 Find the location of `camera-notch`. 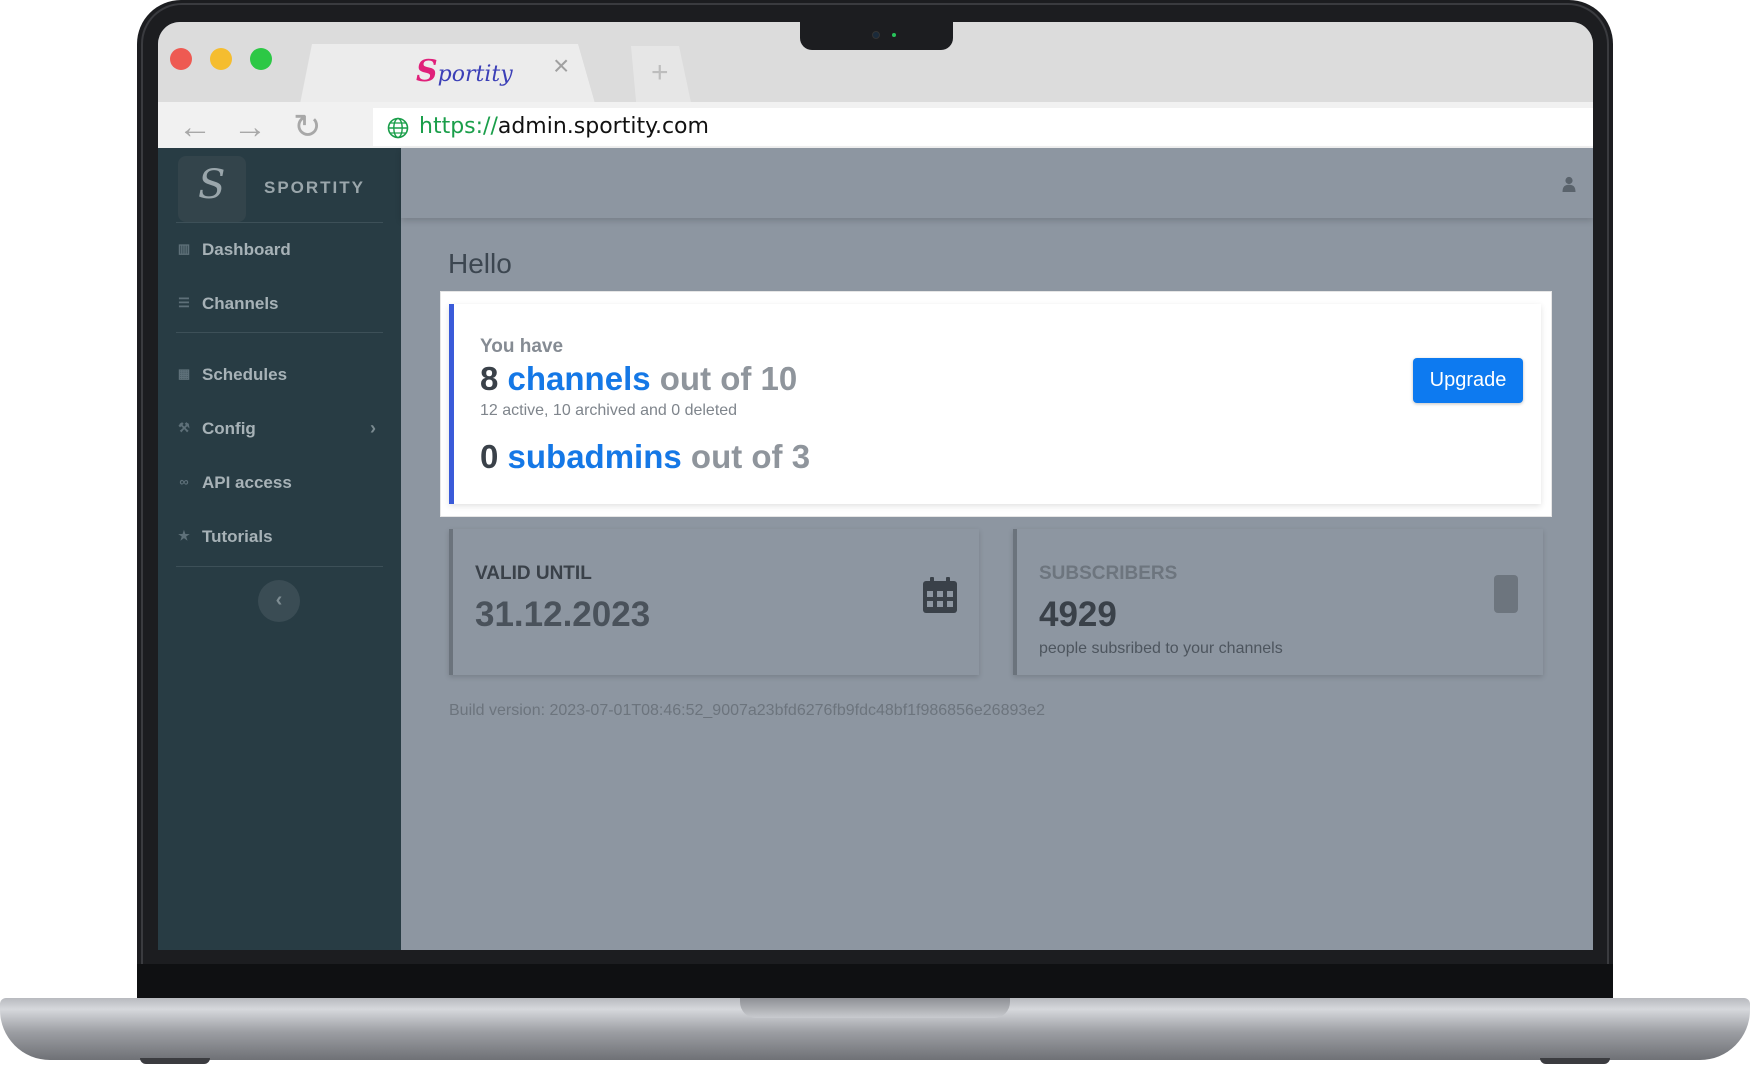

camera-notch is located at coordinates (876, 36).